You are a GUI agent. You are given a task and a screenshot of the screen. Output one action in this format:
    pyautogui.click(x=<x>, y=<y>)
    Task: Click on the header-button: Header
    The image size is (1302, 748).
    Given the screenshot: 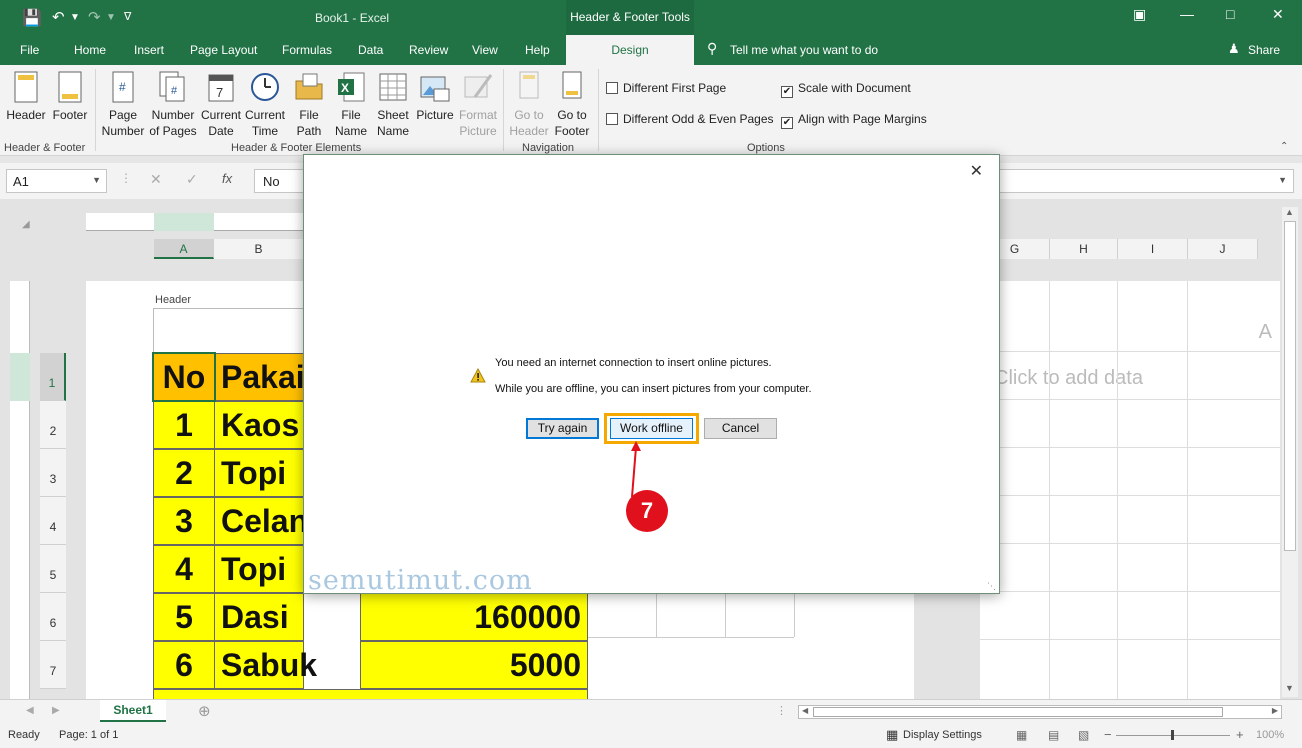 What is the action you would take?
    pyautogui.click(x=26, y=97)
    